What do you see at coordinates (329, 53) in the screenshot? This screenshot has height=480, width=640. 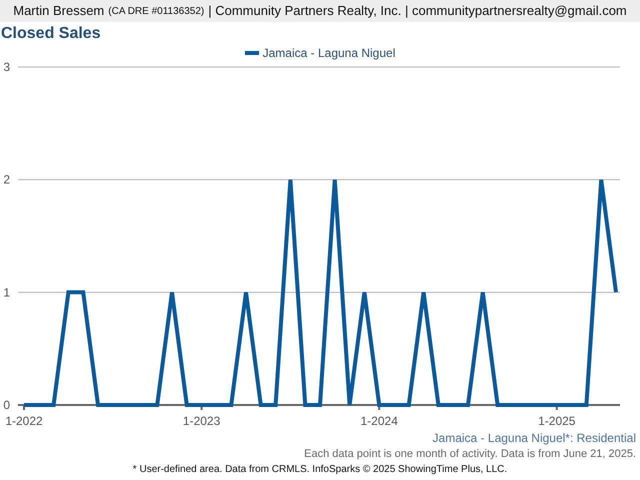 I see `legend-label: Jamaica - Laguna Niguel` at bounding box center [329, 53].